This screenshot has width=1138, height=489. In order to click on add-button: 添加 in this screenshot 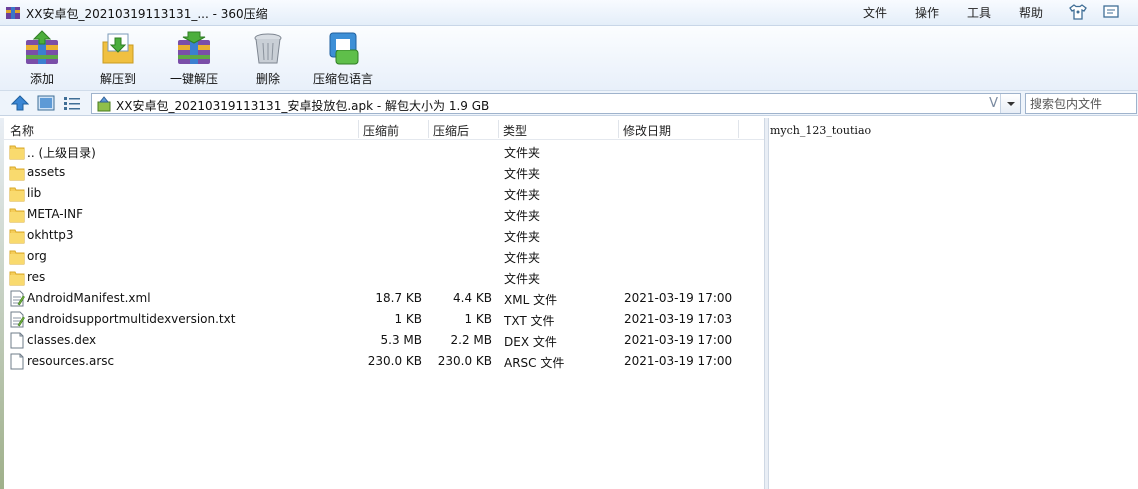, I will do `click(42, 59)`.